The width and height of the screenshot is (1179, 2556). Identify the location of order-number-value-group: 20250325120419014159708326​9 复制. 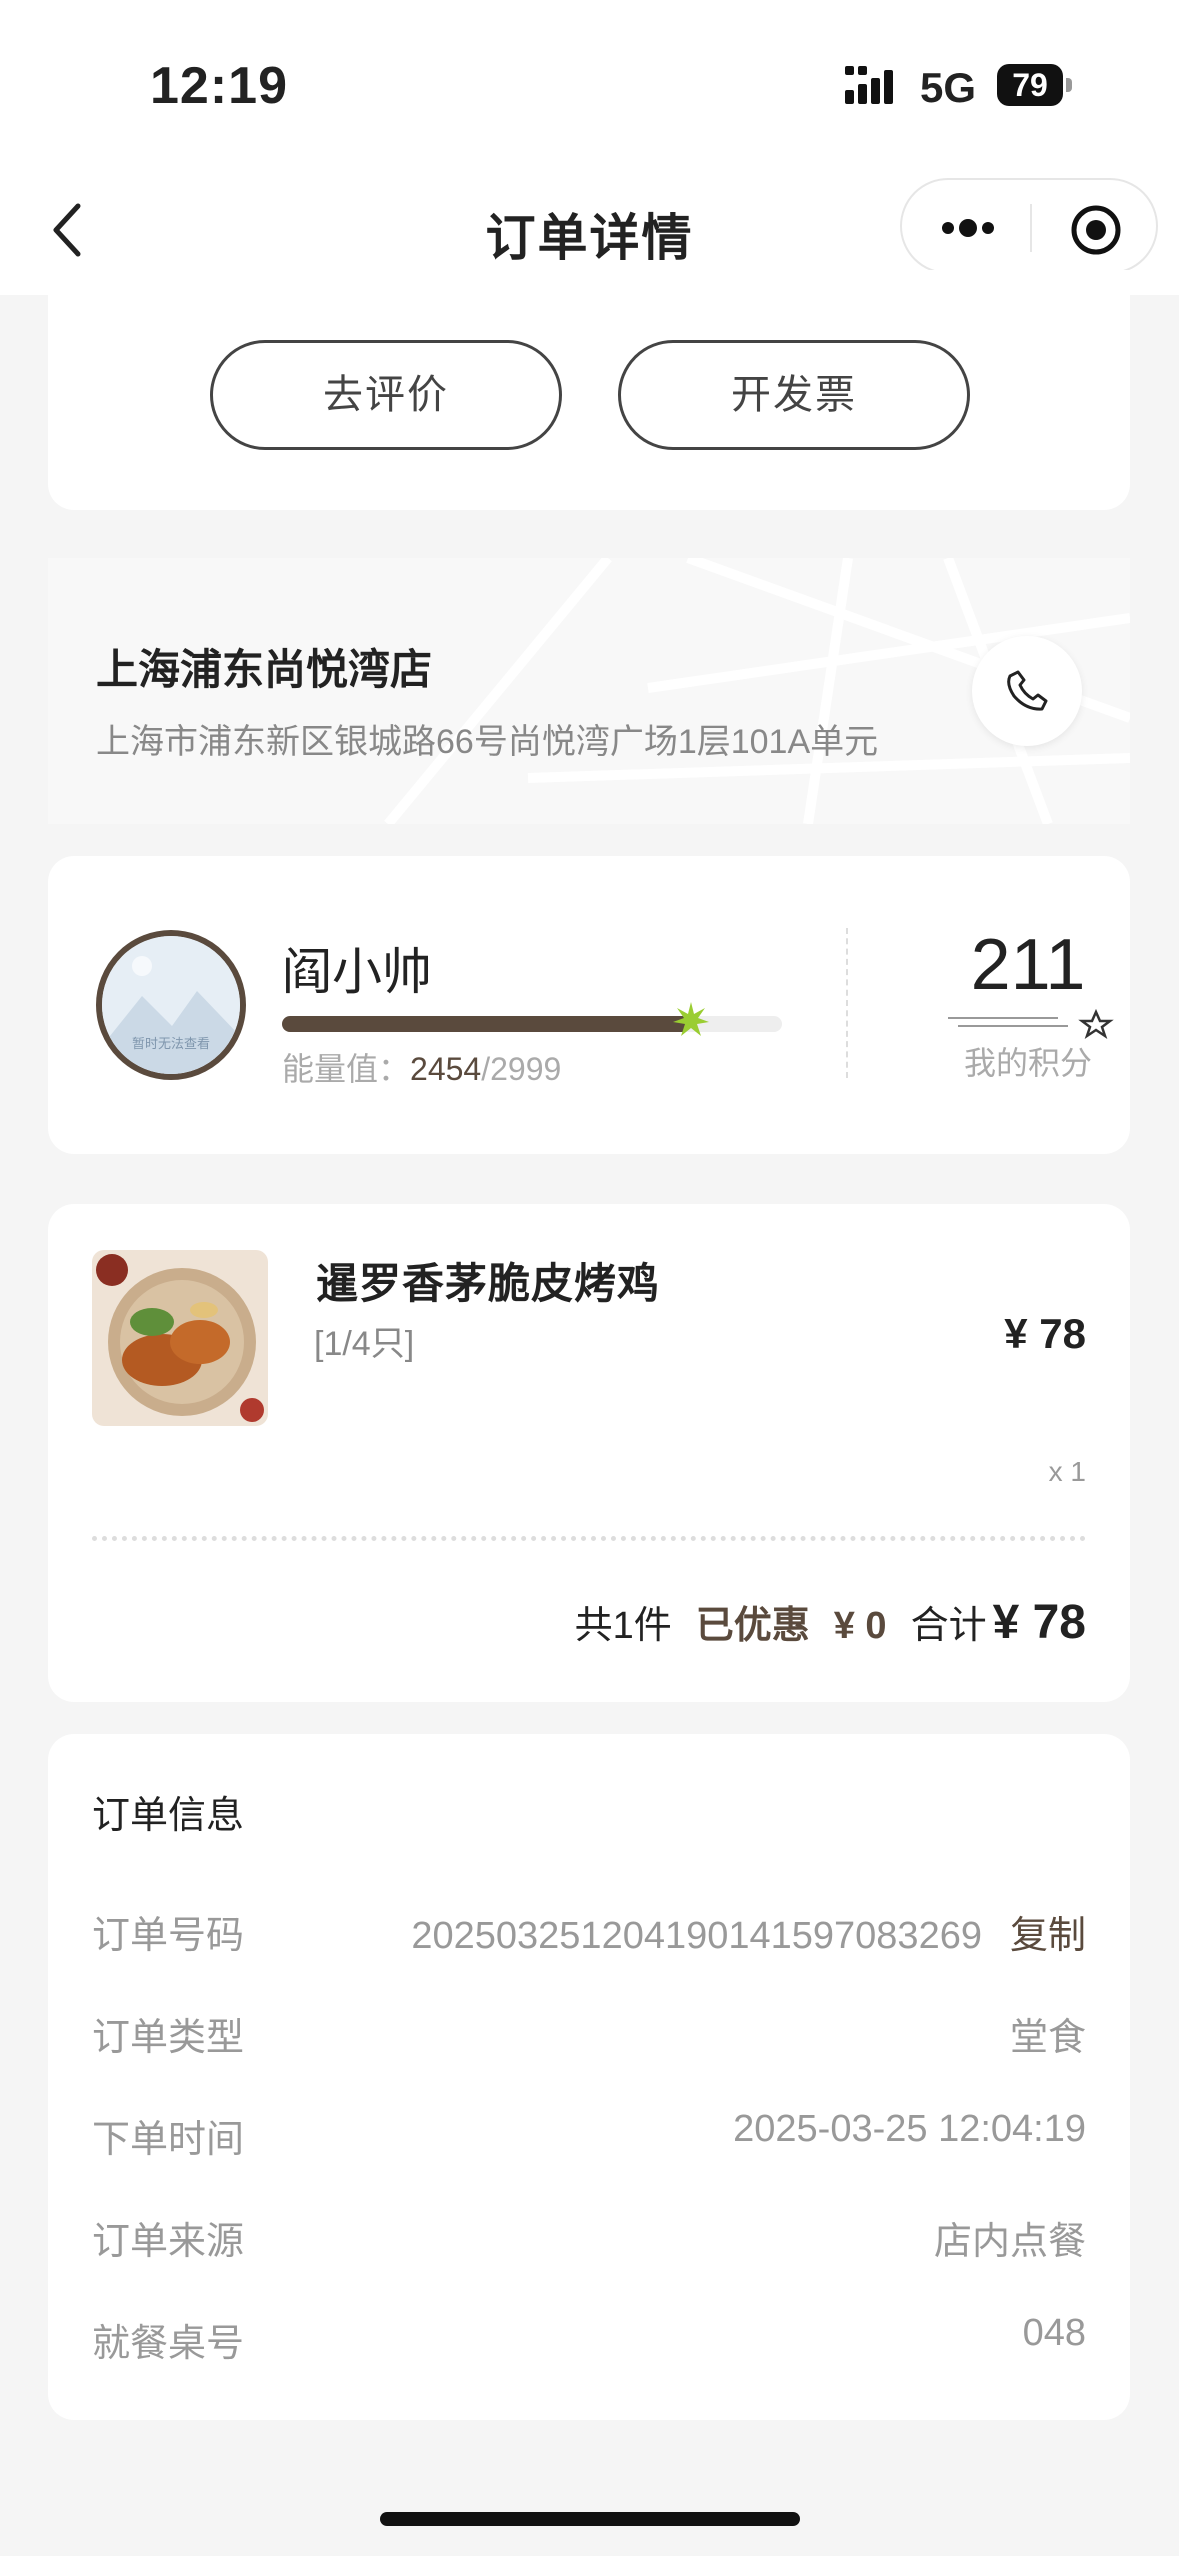
(748, 1931).